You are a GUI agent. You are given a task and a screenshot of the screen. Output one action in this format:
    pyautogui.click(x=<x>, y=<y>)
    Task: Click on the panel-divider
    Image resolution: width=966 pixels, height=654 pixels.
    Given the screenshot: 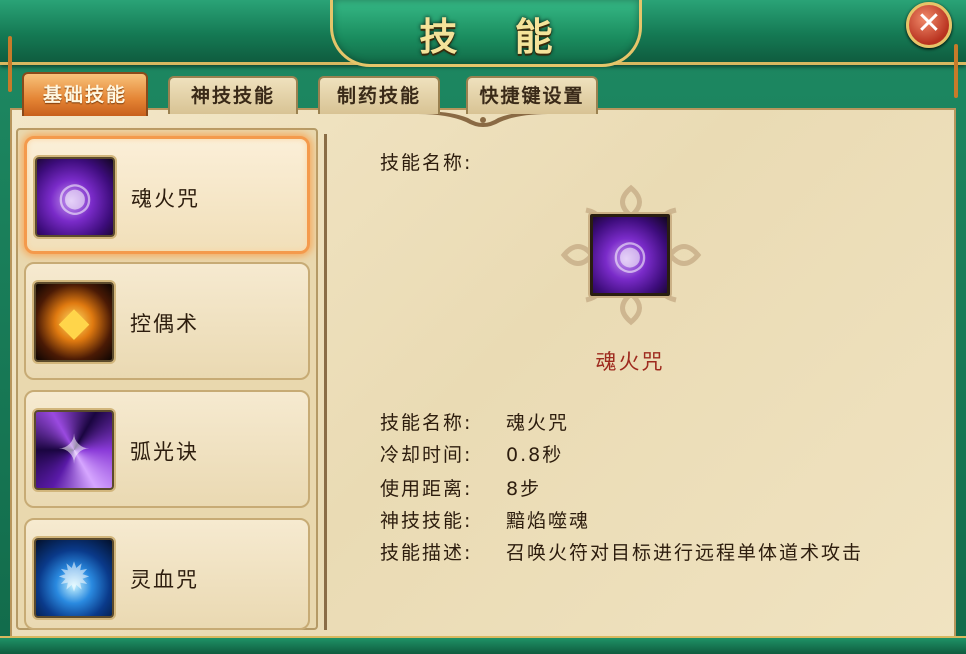 What is the action you would take?
    pyautogui.click(x=325, y=382)
    